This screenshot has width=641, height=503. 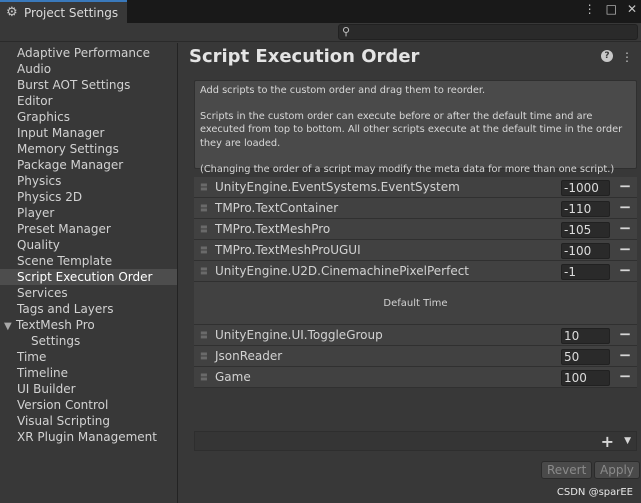 I want to click on add-script-button: +, so click(x=607, y=441).